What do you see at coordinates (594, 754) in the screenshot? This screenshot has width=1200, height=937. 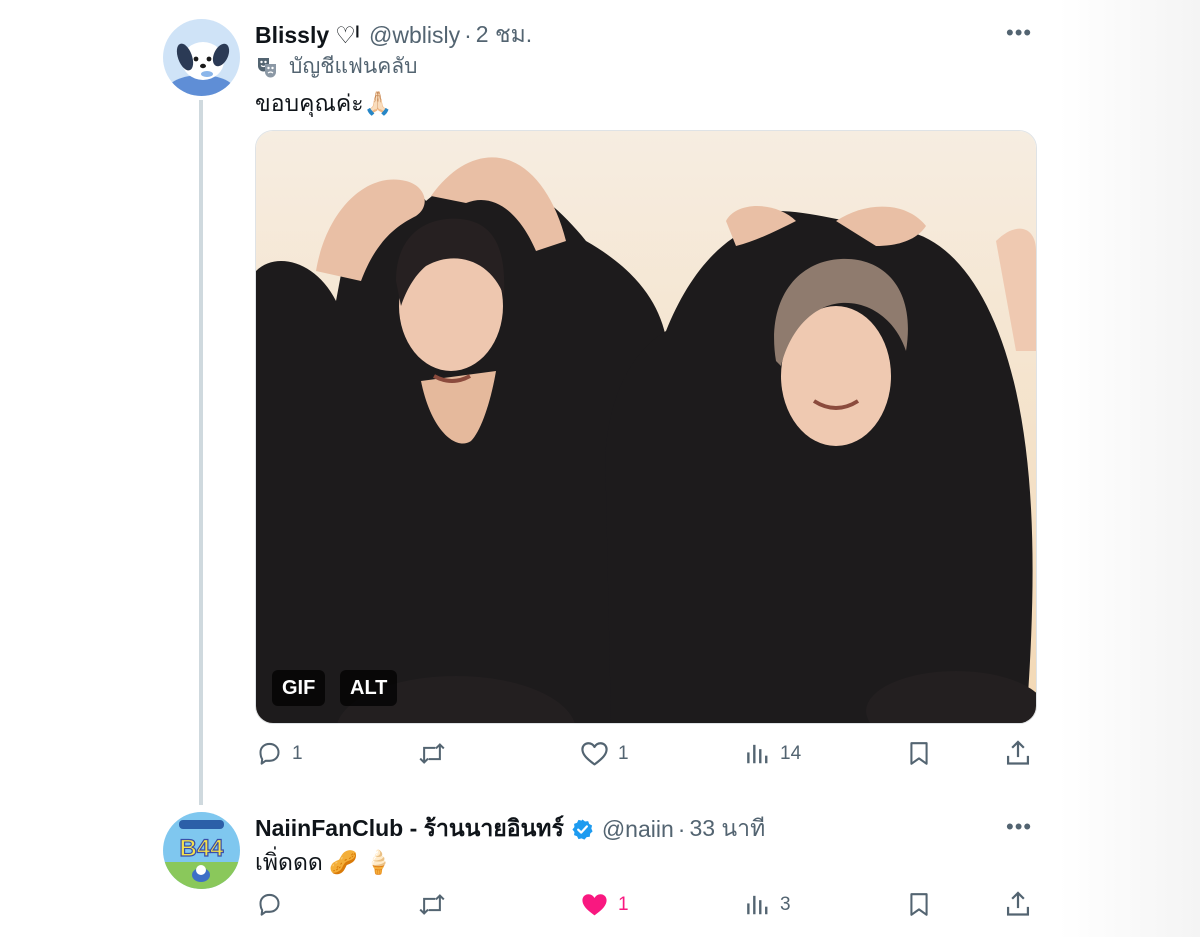 I see `heart-icon` at bounding box center [594, 754].